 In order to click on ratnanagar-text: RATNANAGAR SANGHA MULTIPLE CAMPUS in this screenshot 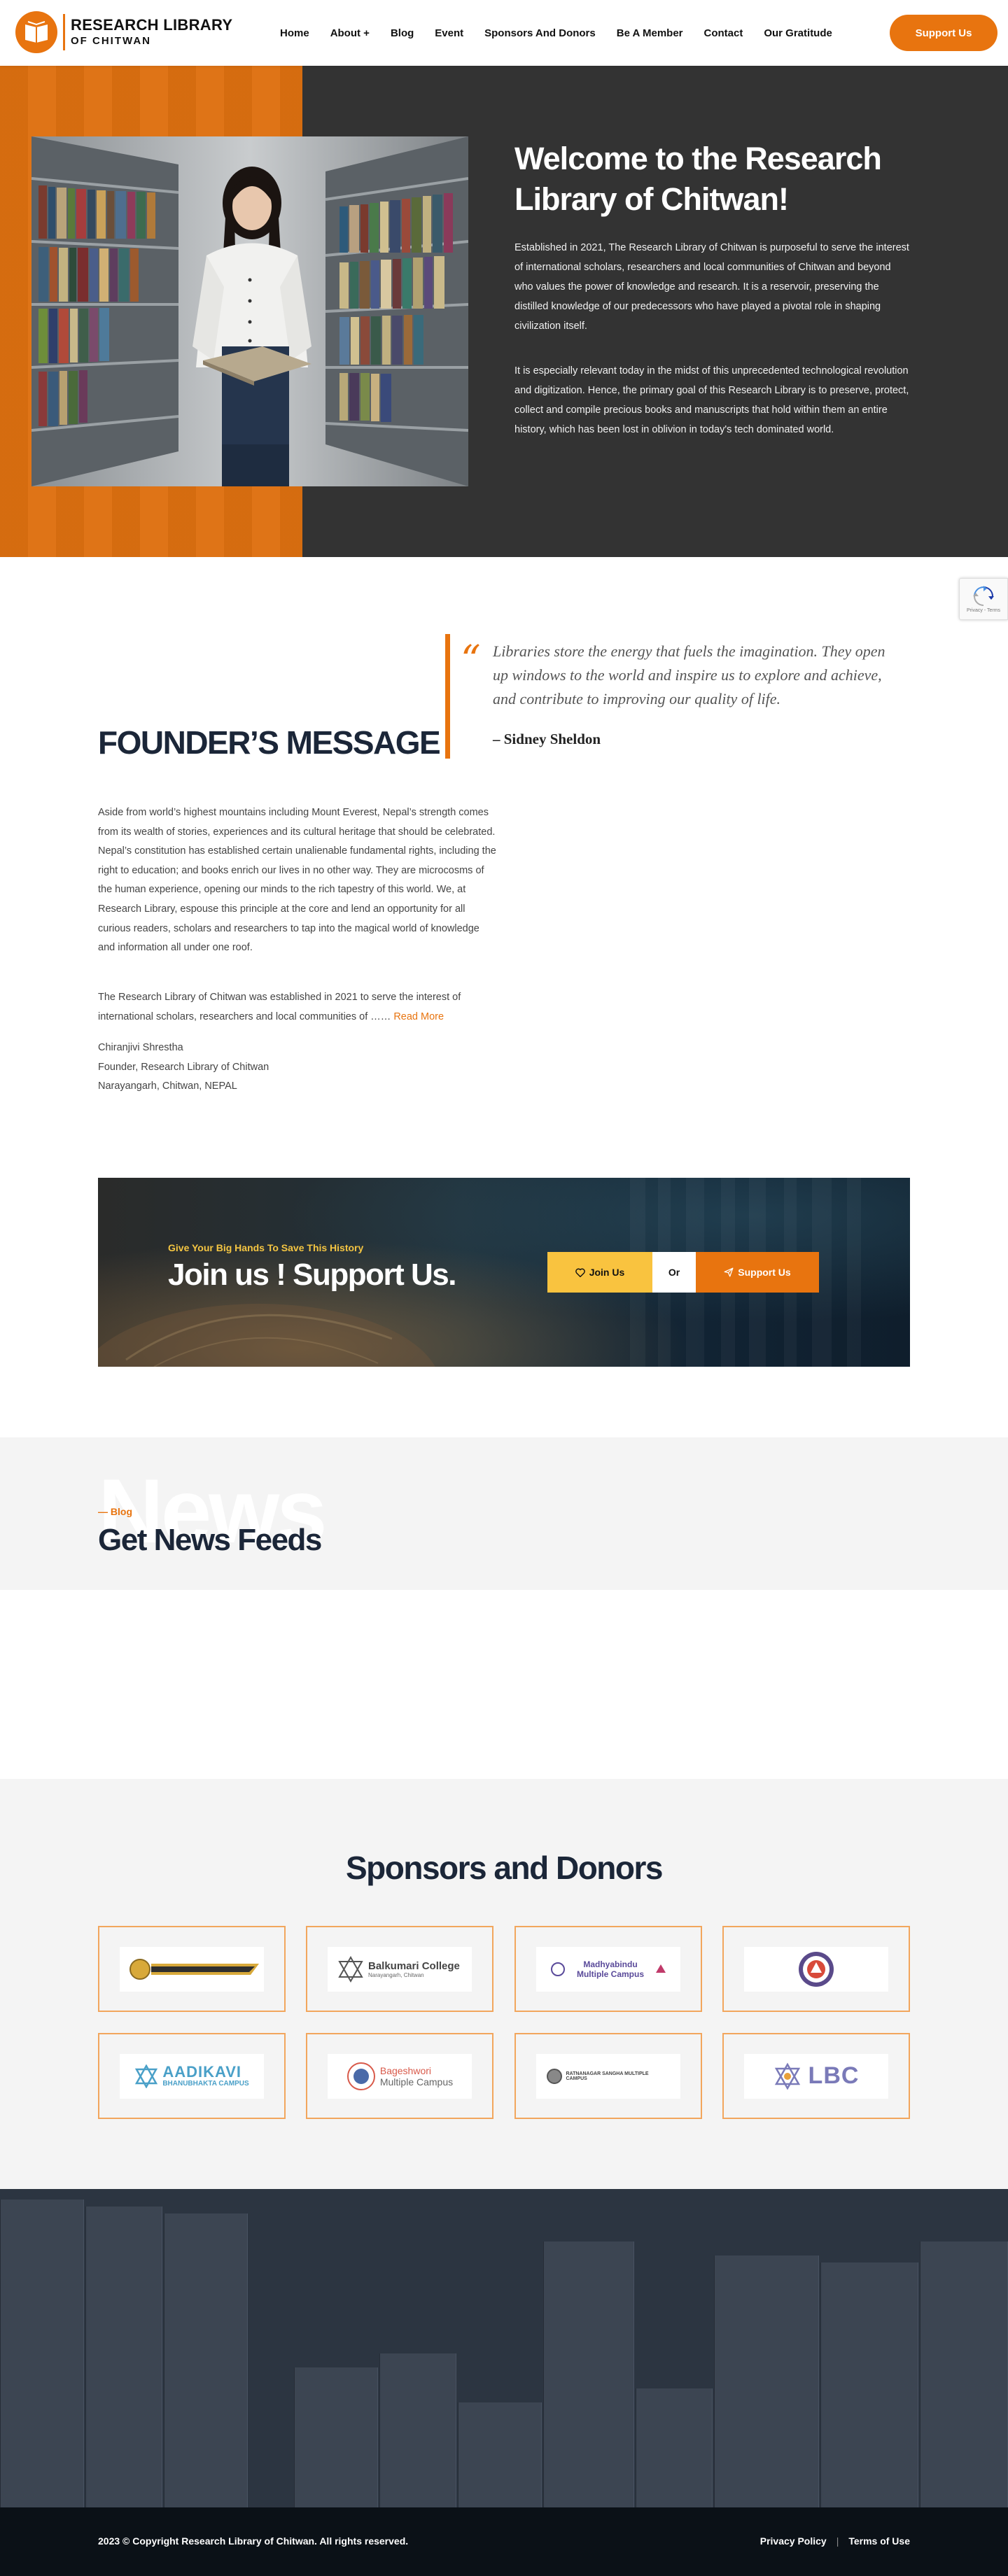, I will do `click(607, 2076)`.